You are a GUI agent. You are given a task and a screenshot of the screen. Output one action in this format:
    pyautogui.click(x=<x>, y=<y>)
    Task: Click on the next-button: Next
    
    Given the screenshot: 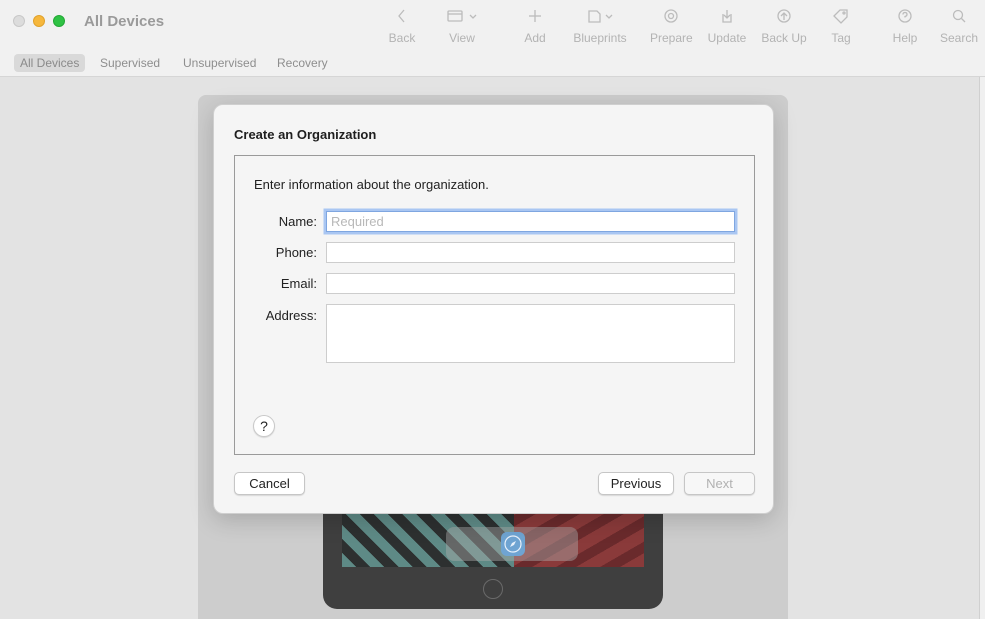 What is the action you would take?
    pyautogui.click(x=719, y=483)
    